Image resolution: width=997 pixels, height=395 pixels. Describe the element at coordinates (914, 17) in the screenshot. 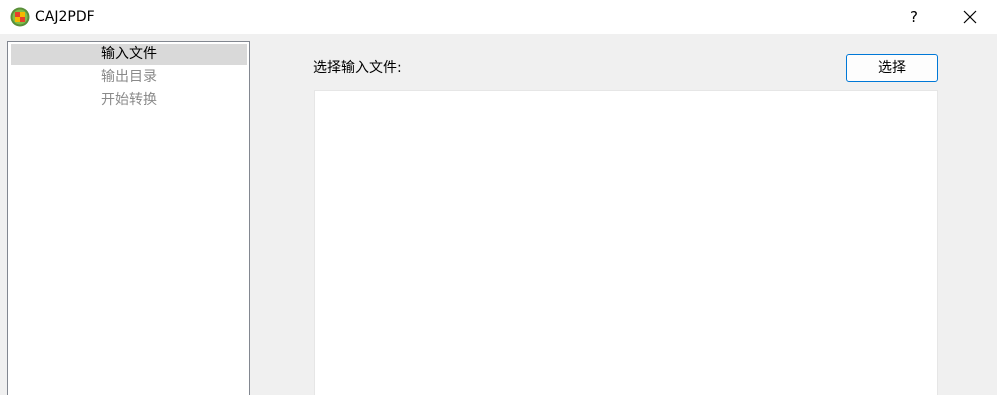

I see `help-button: ?` at that location.